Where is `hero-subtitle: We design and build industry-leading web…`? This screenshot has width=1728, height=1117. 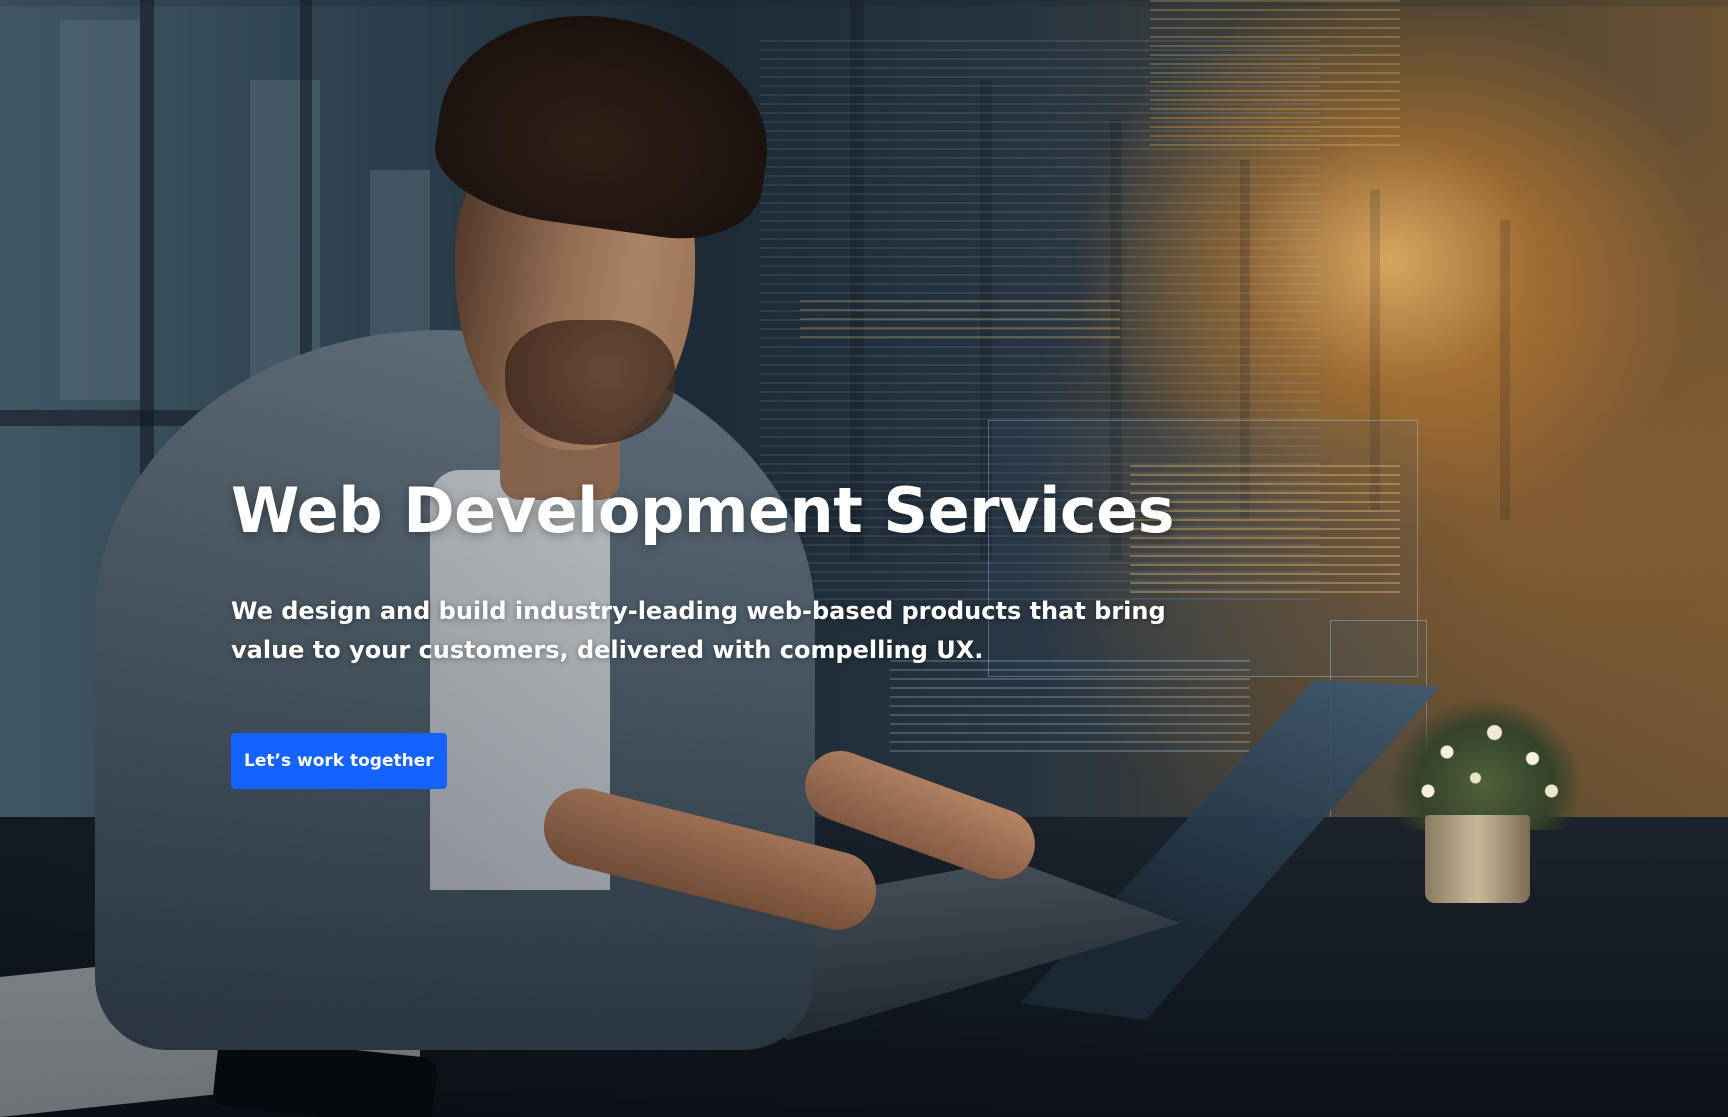 hero-subtitle: We design and build industry-leading web… is located at coordinates (698, 630).